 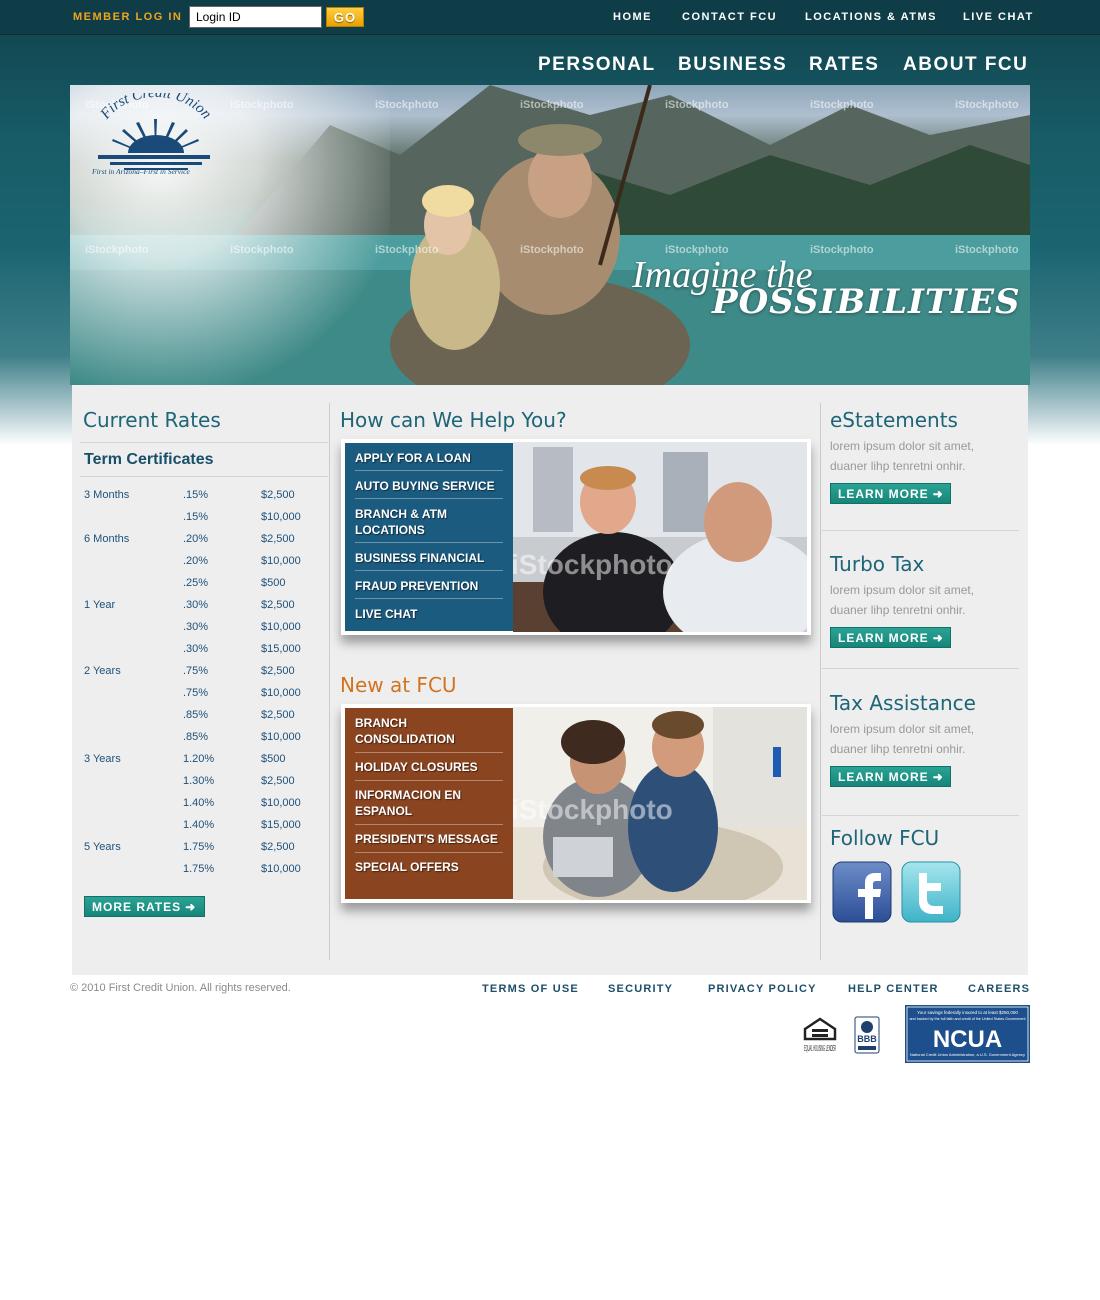 What do you see at coordinates (820, 1035) in the screenshot?
I see `equal-housing-lender-icon: EQUAL HOUSING LENDER` at bounding box center [820, 1035].